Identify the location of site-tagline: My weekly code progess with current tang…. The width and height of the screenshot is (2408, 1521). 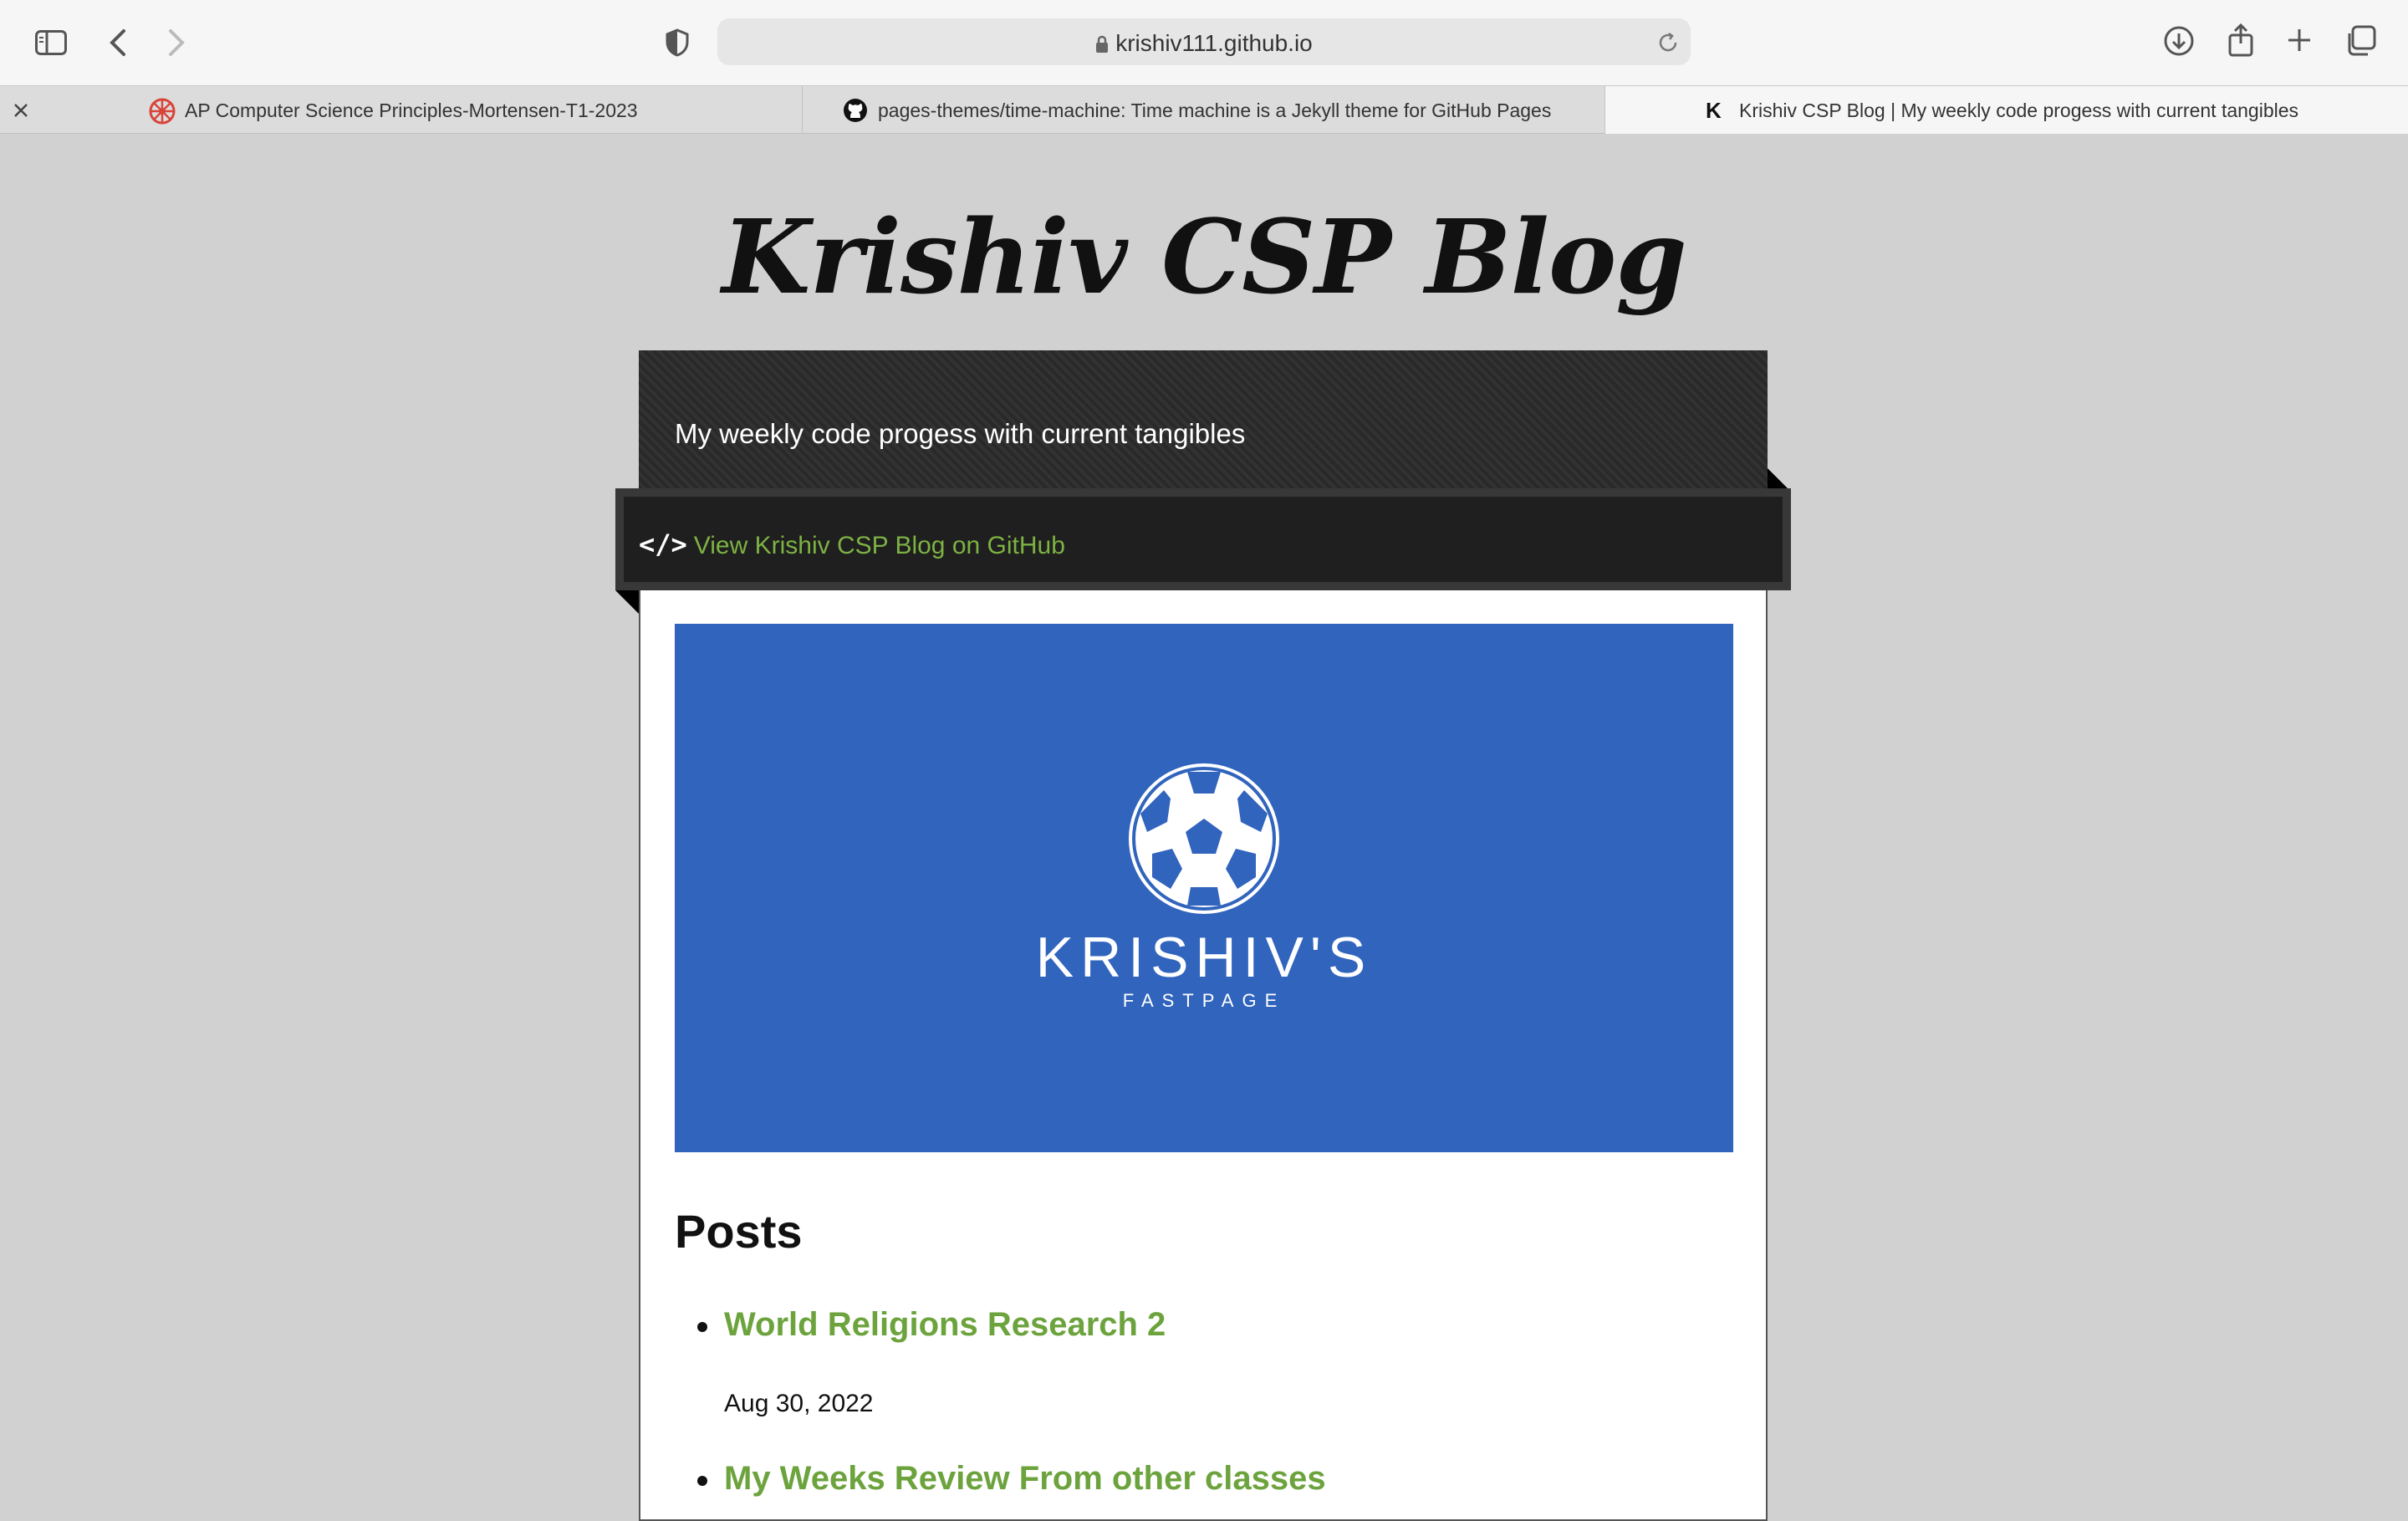
(961, 433).